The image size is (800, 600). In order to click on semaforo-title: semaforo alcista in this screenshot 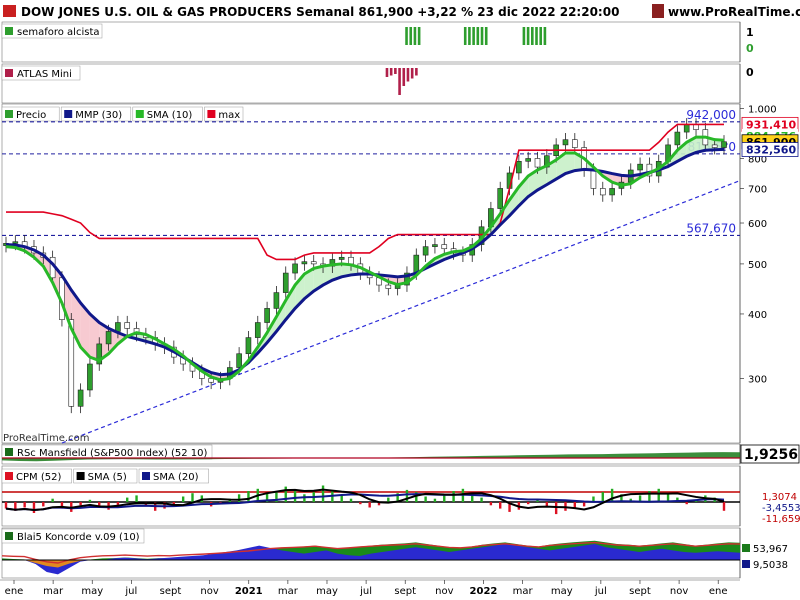, I will do `click(52, 31)`.